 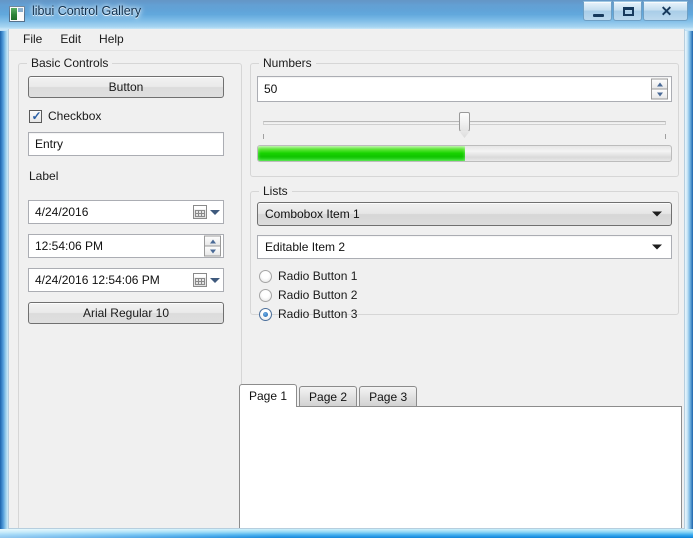 I want to click on slider-tick-max, so click(x=665, y=136).